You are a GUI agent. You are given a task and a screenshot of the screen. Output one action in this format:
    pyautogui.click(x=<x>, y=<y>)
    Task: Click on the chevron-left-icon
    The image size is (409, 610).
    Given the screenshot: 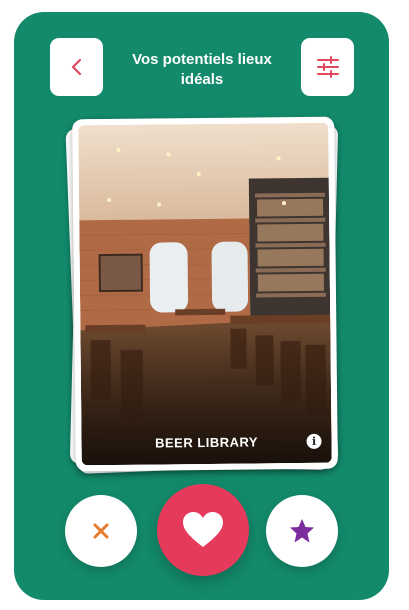 What is the action you would take?
    pyautogui.click(x=76, y=67)
    